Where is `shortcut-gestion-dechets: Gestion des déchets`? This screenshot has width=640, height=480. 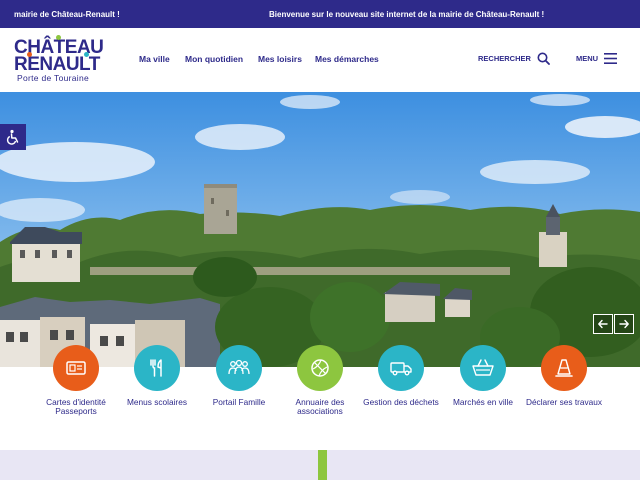 shortcut-gestion-dechets: Gestion des déchets is located at coordinates (401, 376).